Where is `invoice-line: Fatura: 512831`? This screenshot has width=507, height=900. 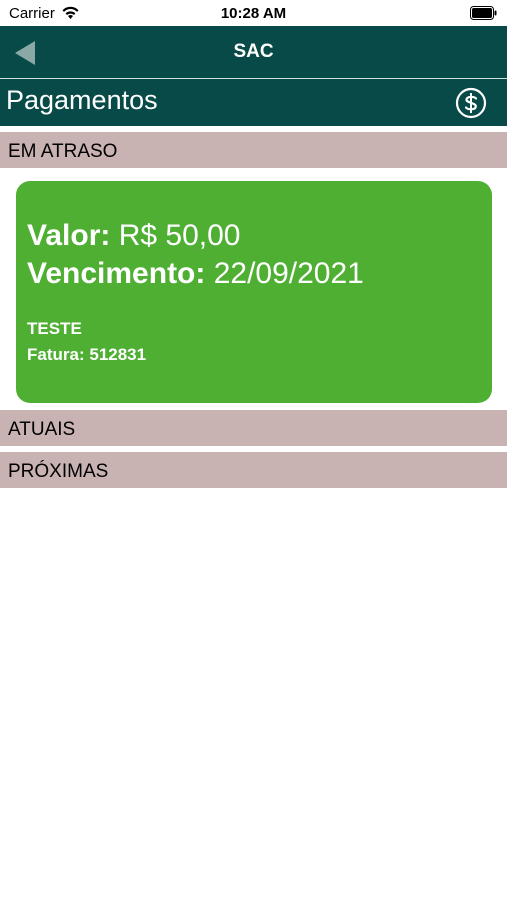
invoice-line: Fatura: 512831 is located at coordinates (86, 355).